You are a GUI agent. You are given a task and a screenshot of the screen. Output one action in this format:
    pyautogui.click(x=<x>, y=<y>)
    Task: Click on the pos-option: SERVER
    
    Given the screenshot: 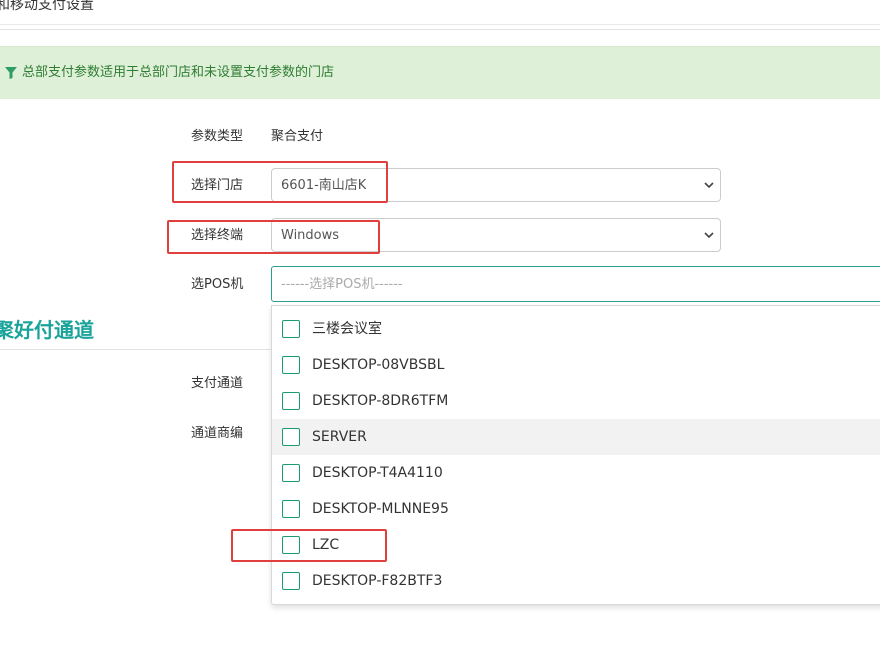 What is the action you would take?
    pyautogui.click(x=576, y=437)
    